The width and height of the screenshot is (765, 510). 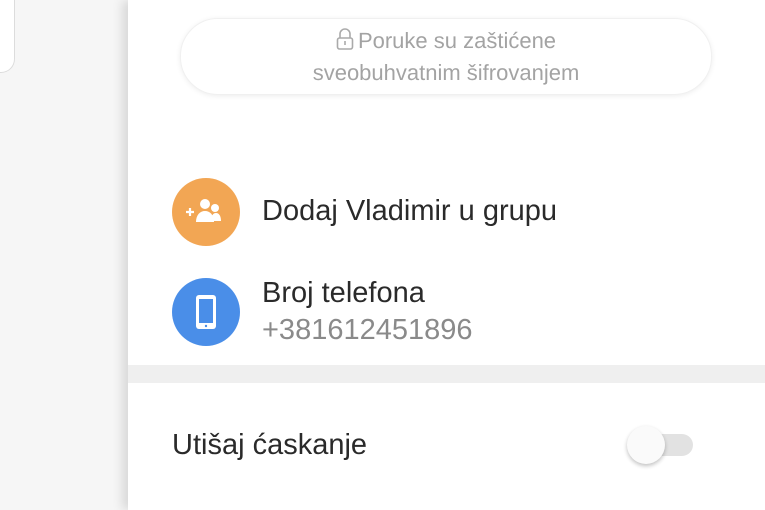 I want to click on toggle-switch, so click(x=661, y=445).